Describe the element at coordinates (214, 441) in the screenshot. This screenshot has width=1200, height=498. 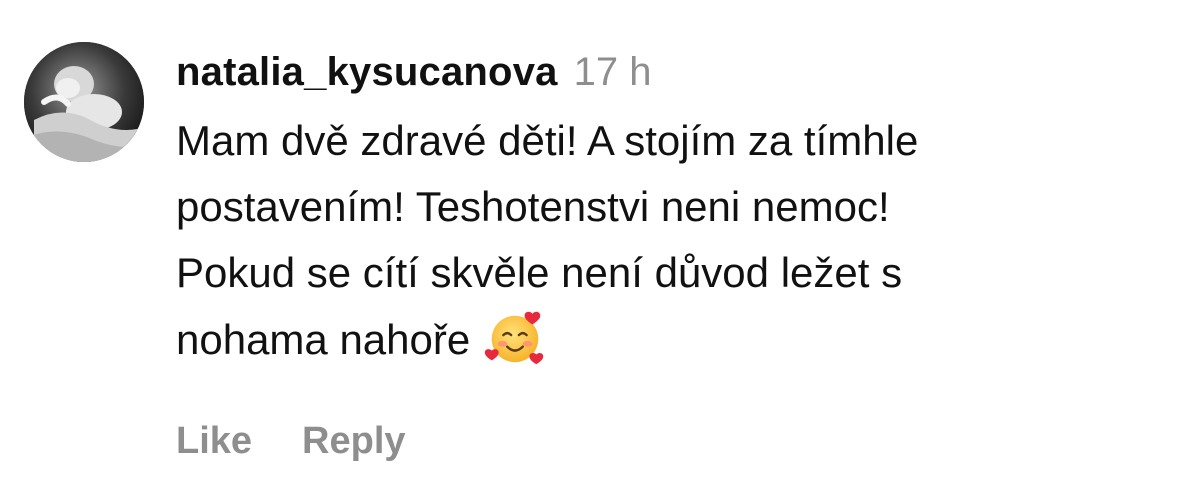
I see `like-button: Like` at that location.